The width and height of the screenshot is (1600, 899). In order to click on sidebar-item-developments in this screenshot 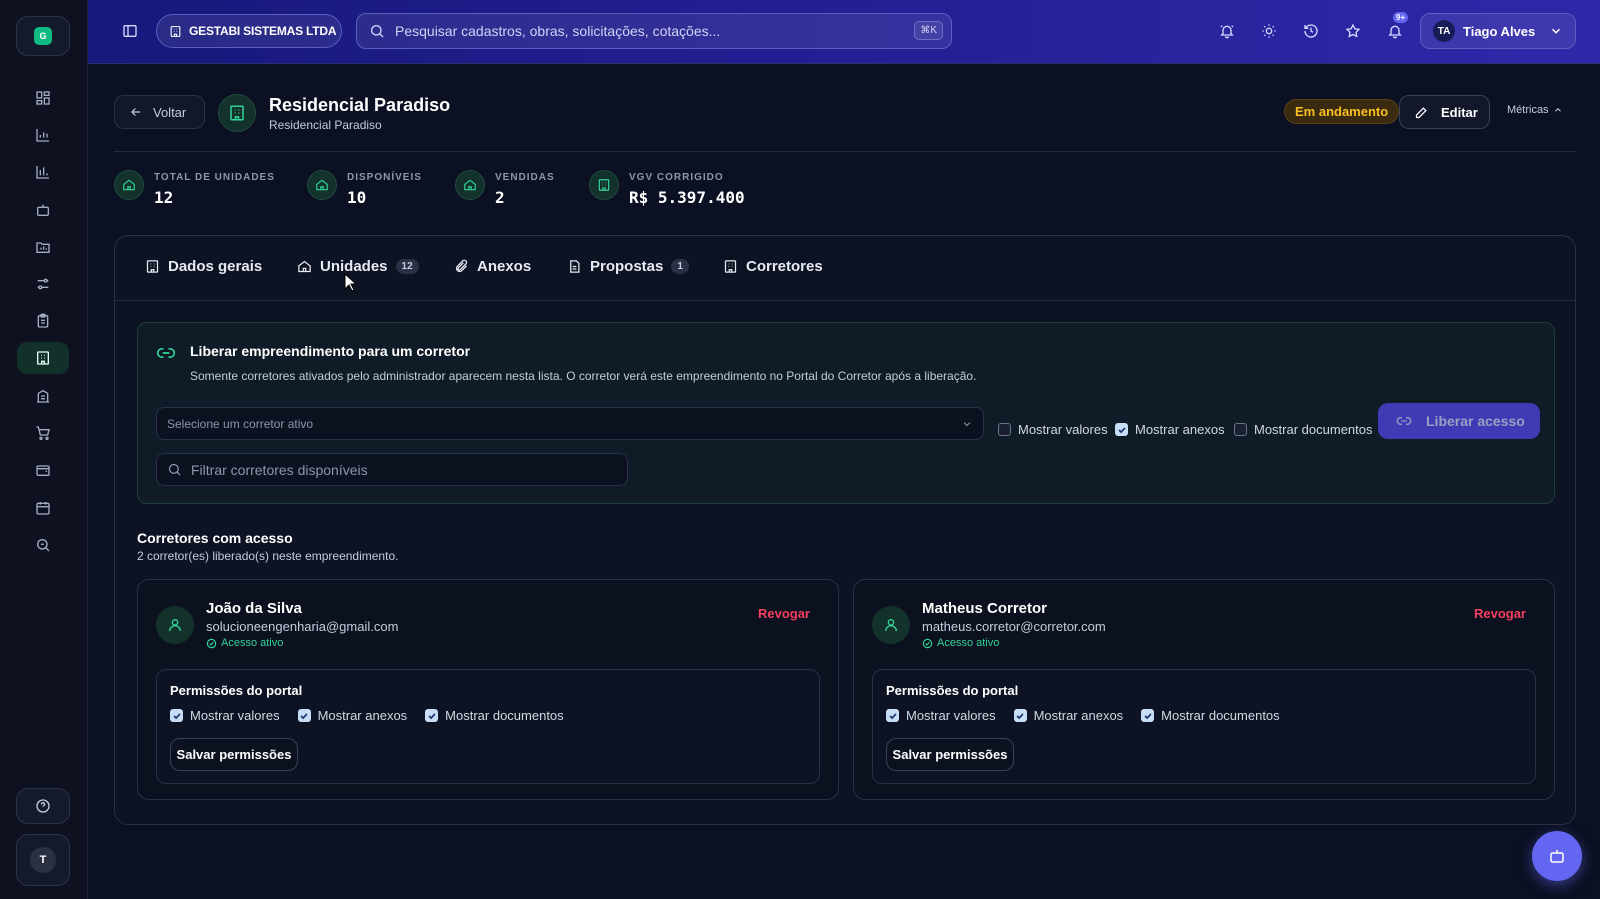, I will do `click(43, 358)`.